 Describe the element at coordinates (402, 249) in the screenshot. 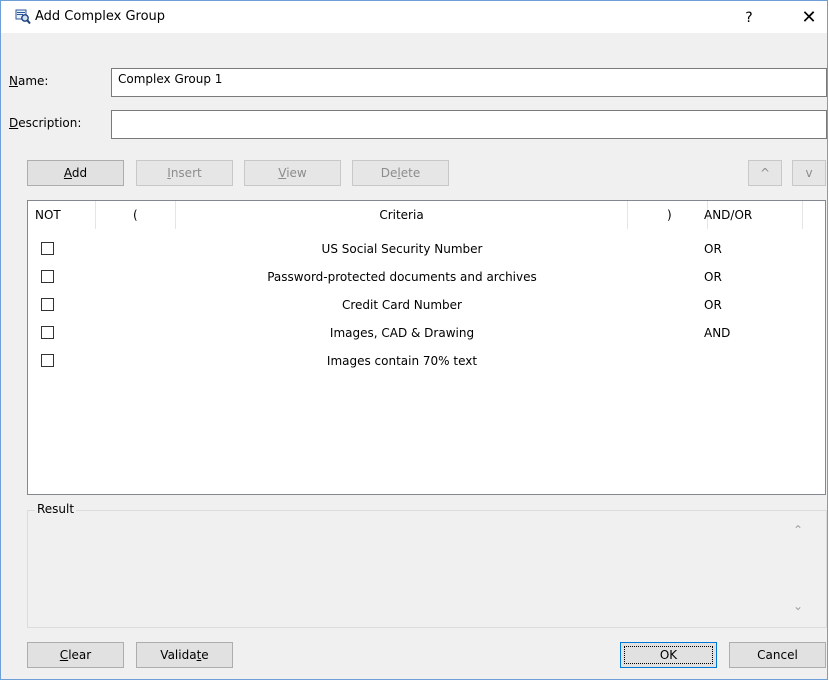

I see `criteria-cell: US Social Security Number` at that location.